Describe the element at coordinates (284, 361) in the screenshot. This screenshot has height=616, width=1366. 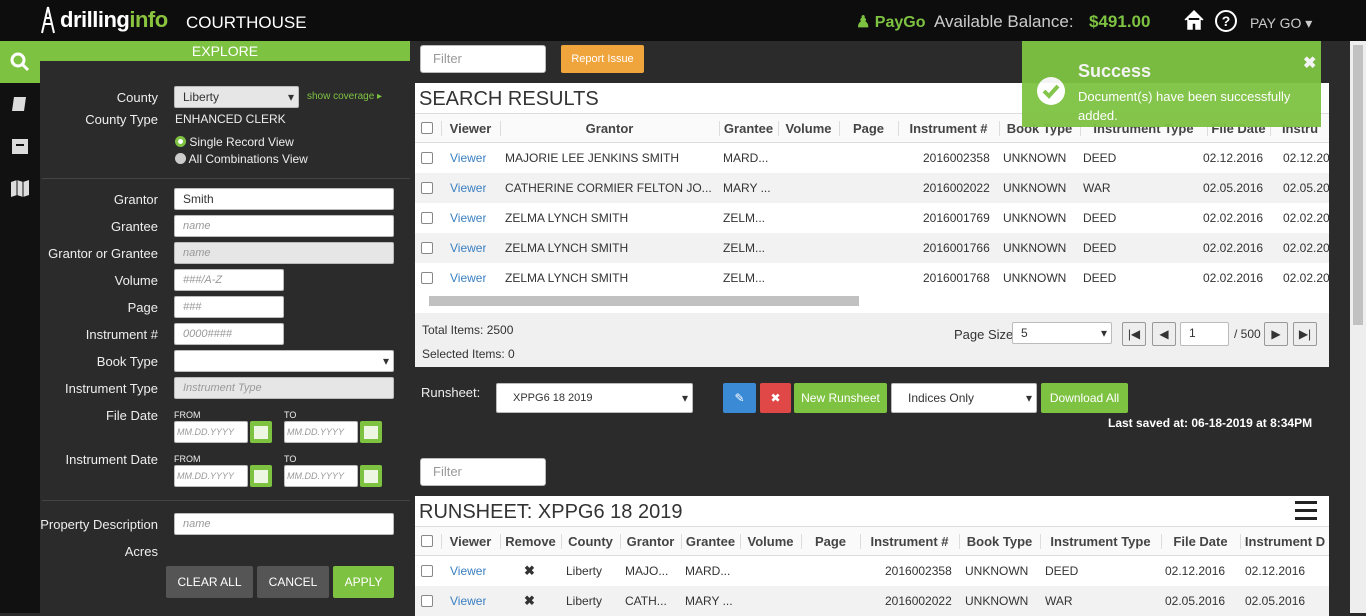
I see `book-type-select` at that location.